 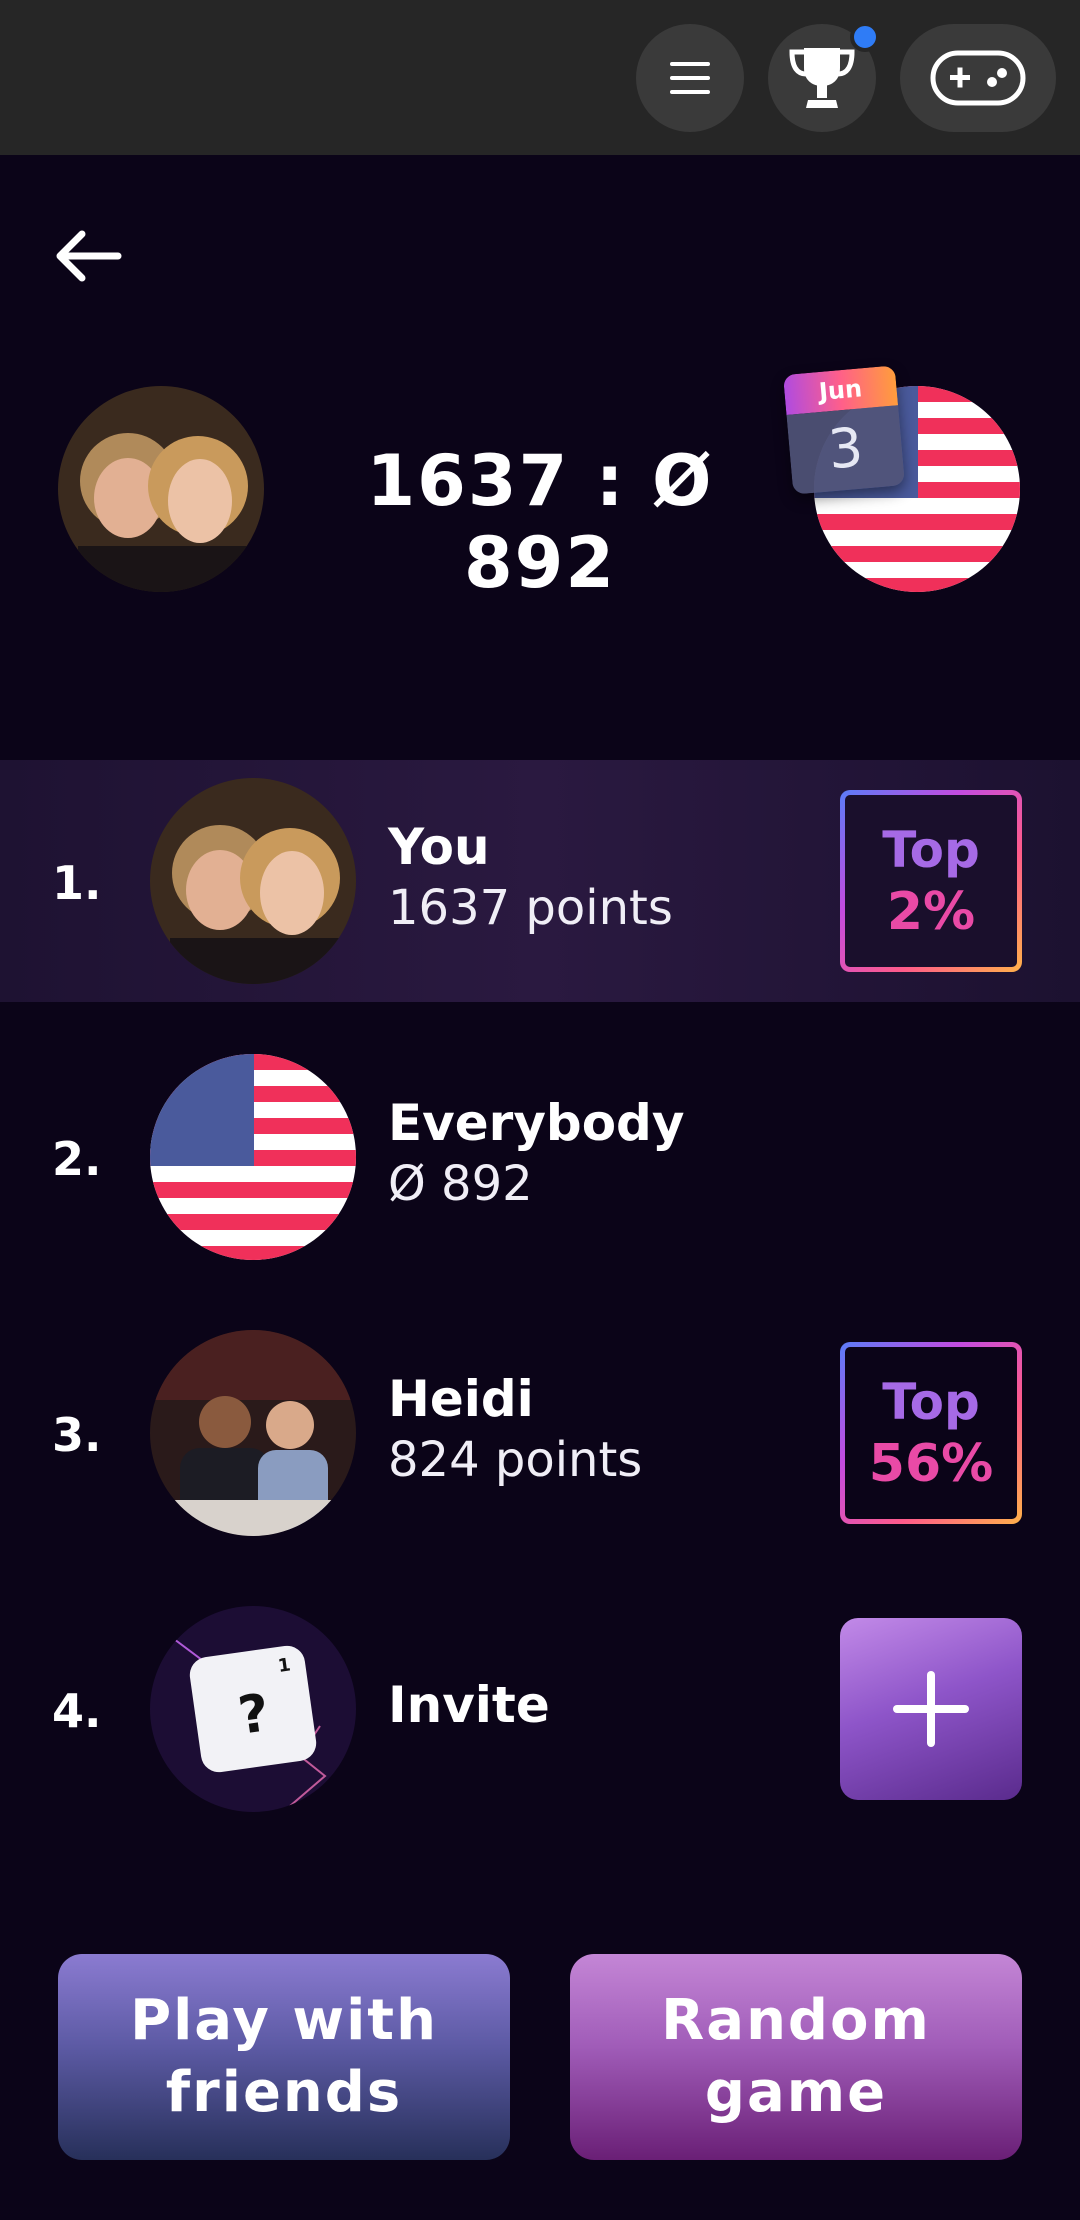 I want to click on score-comparison: 1637 : Ø 892, so click(x=540, y=522).